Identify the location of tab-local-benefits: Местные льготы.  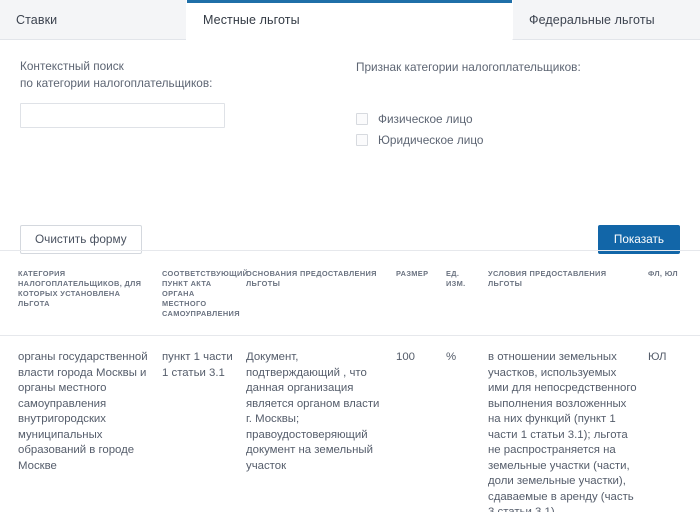
(349, 20).